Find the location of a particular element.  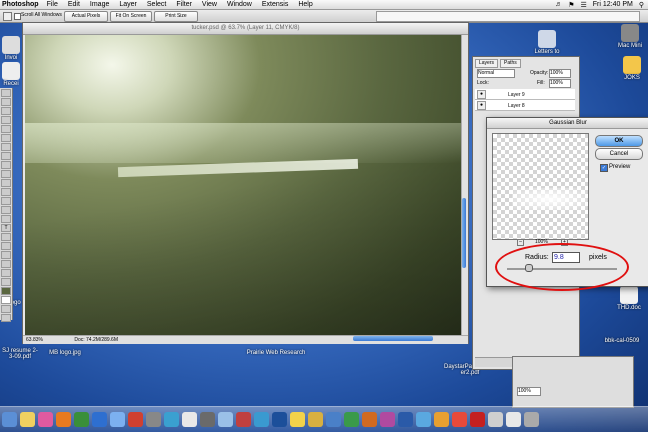

desktop-icon: Mac Mini is located at coordinates (630, 36).